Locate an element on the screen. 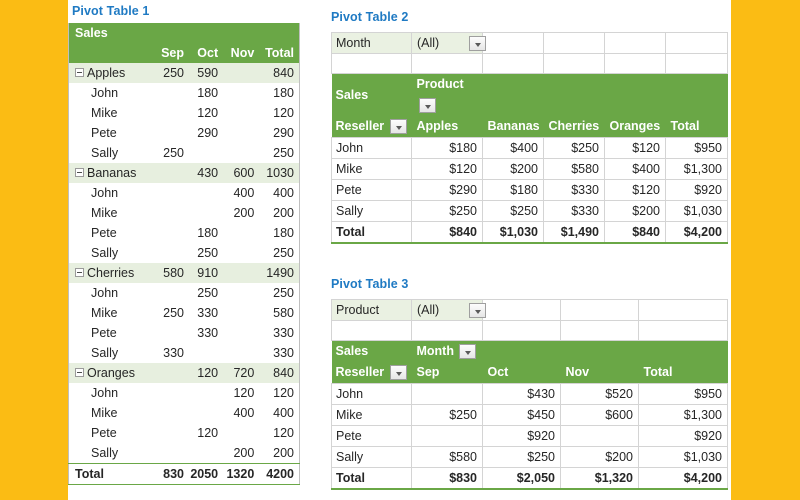  pivot2-column-field: Product is located at coordinates (447, 94).